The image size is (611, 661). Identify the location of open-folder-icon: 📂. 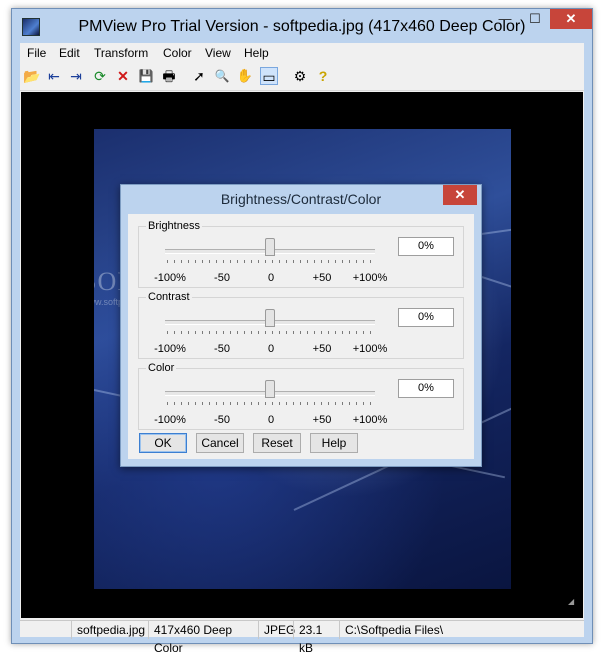
(32, 76).